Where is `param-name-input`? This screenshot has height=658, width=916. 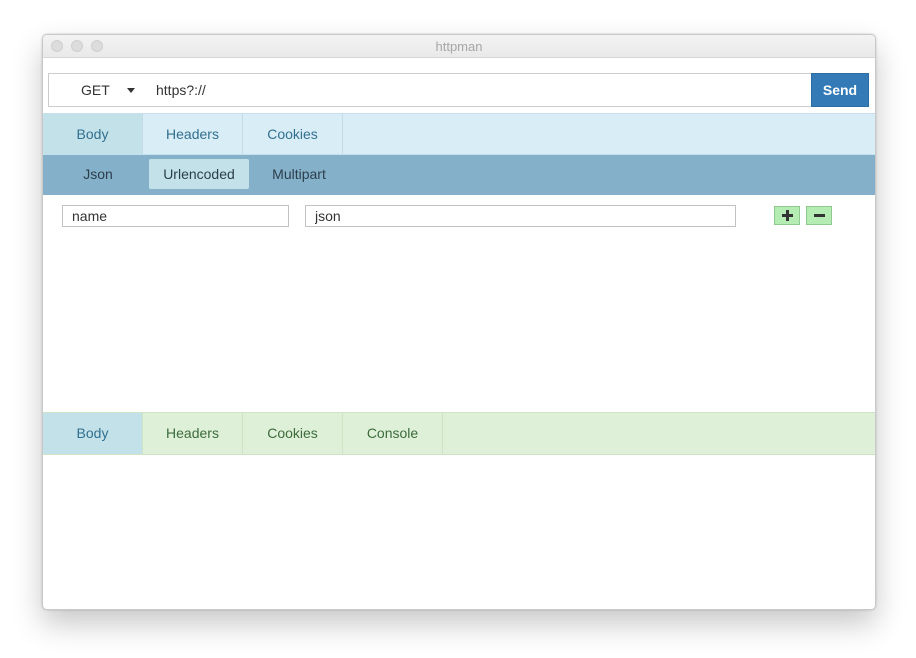
param-name-input is located at coordinates (175, 216).